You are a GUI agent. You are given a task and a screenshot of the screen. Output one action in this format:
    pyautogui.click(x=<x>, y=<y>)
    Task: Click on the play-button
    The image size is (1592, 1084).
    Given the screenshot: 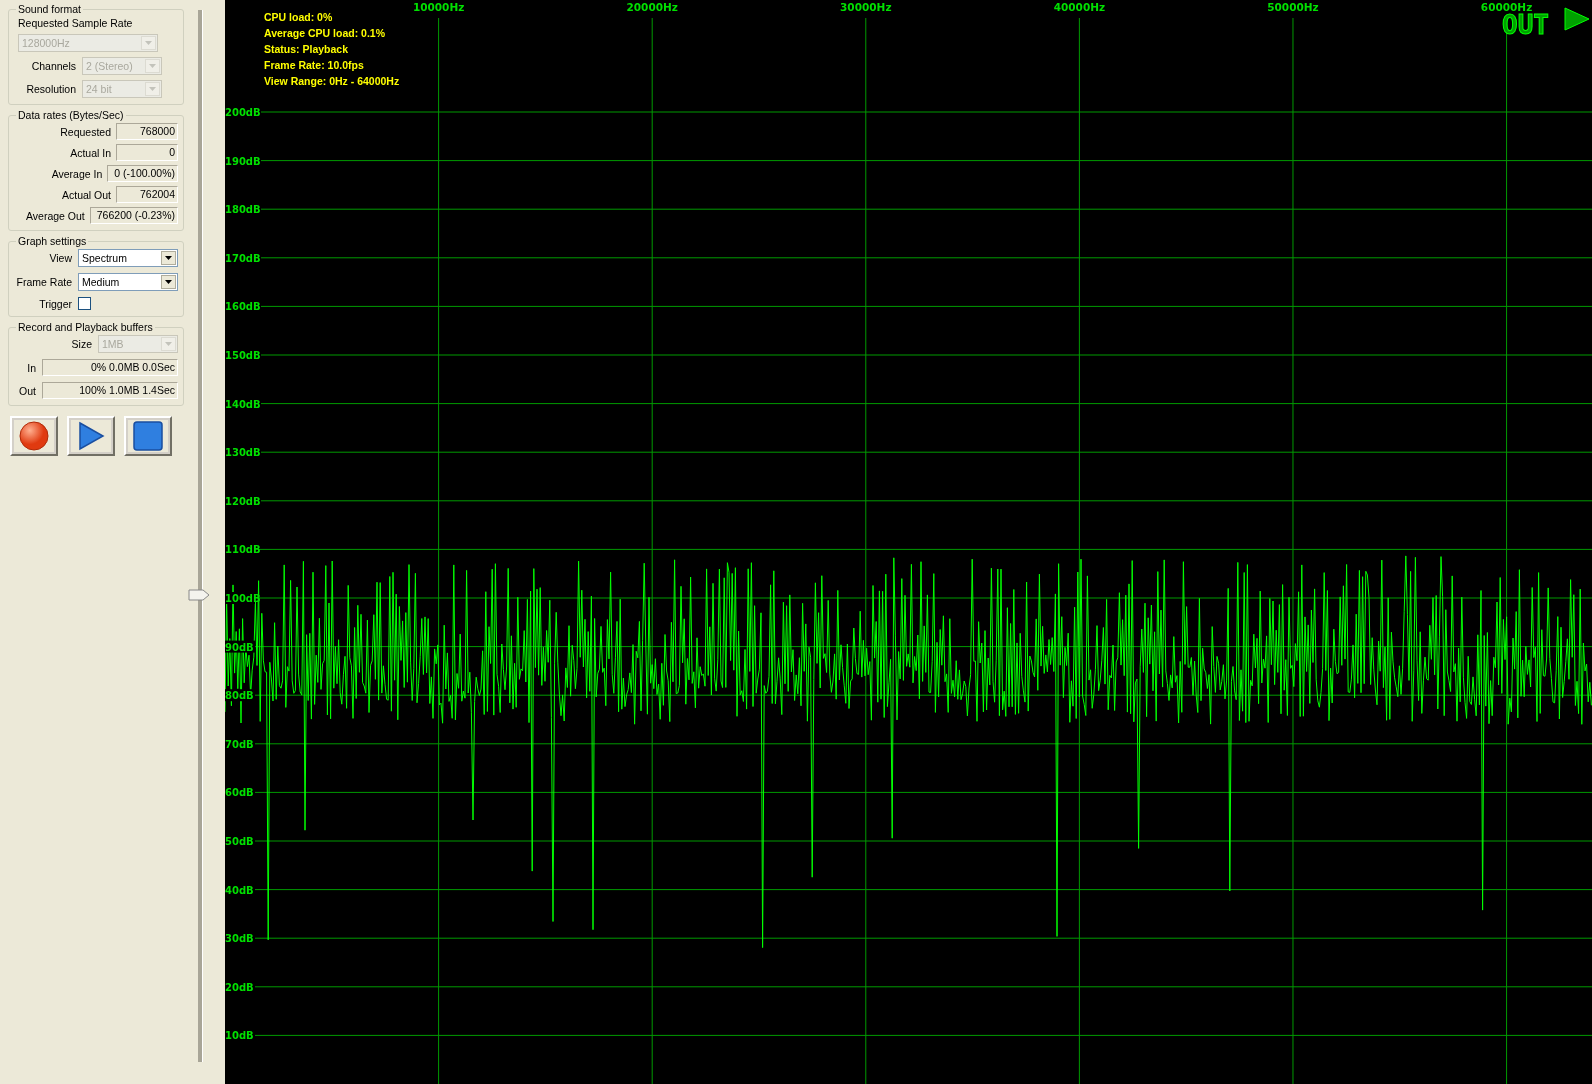 What is the action you would take?
    pyautogui.click(x=91, y=436)
    